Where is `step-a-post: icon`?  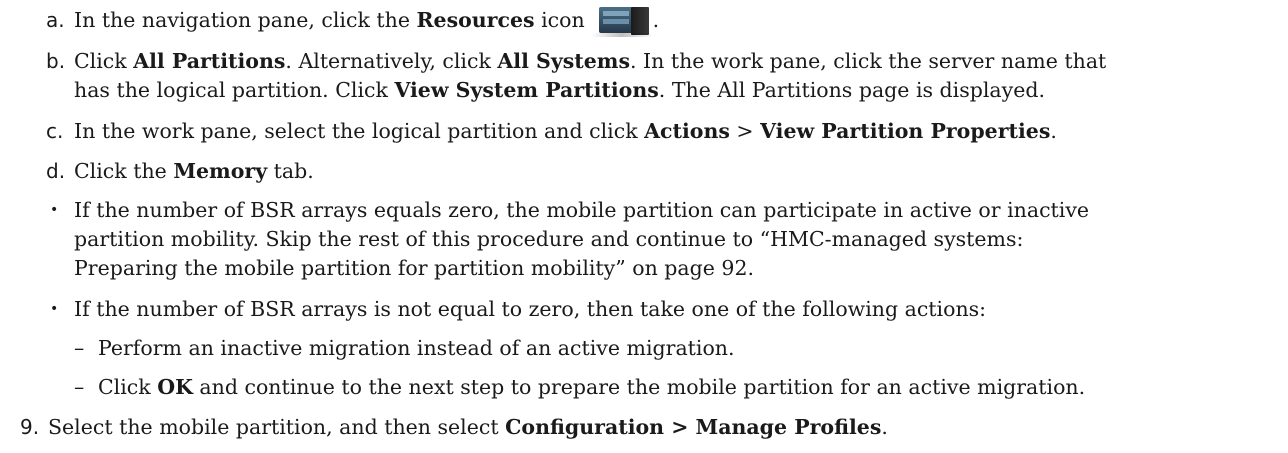
step-a-post: icon is located at coordinates (559, 20).